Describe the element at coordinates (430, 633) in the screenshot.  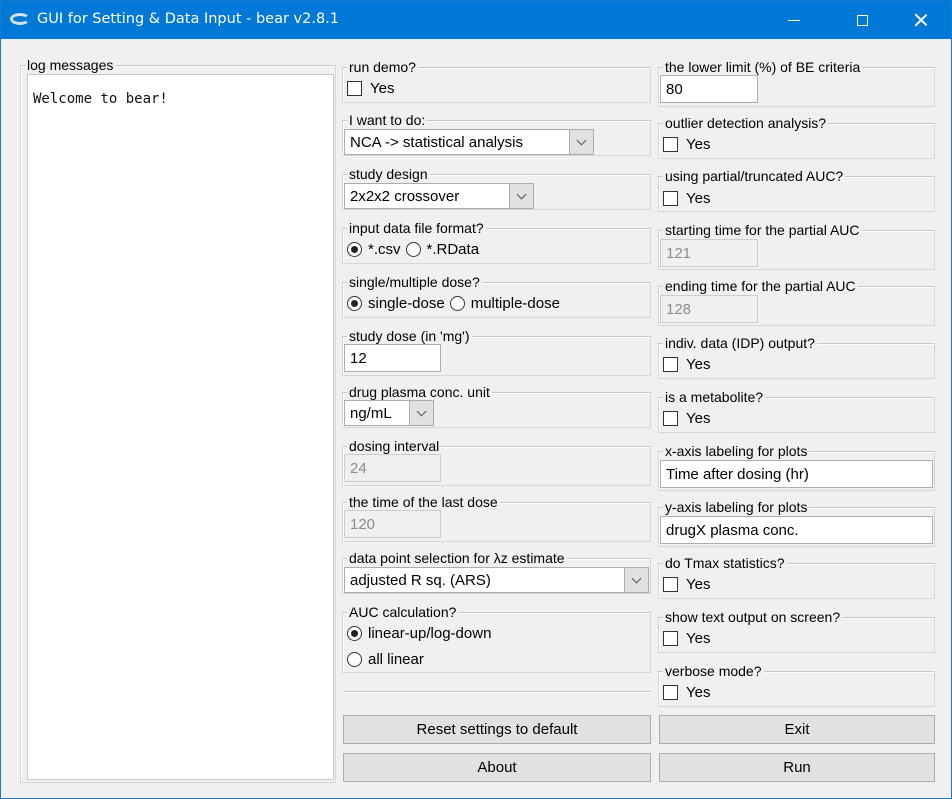
I see `radio-linear-up-log-down-label: linear-up/log-down` at that location.